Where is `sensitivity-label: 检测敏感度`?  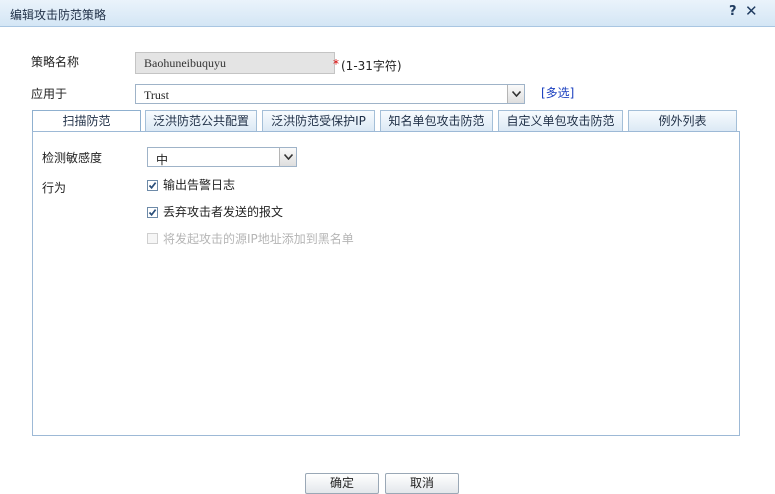 sensitivity-label: 检测敏感度 is located at coordinates (72, 158).